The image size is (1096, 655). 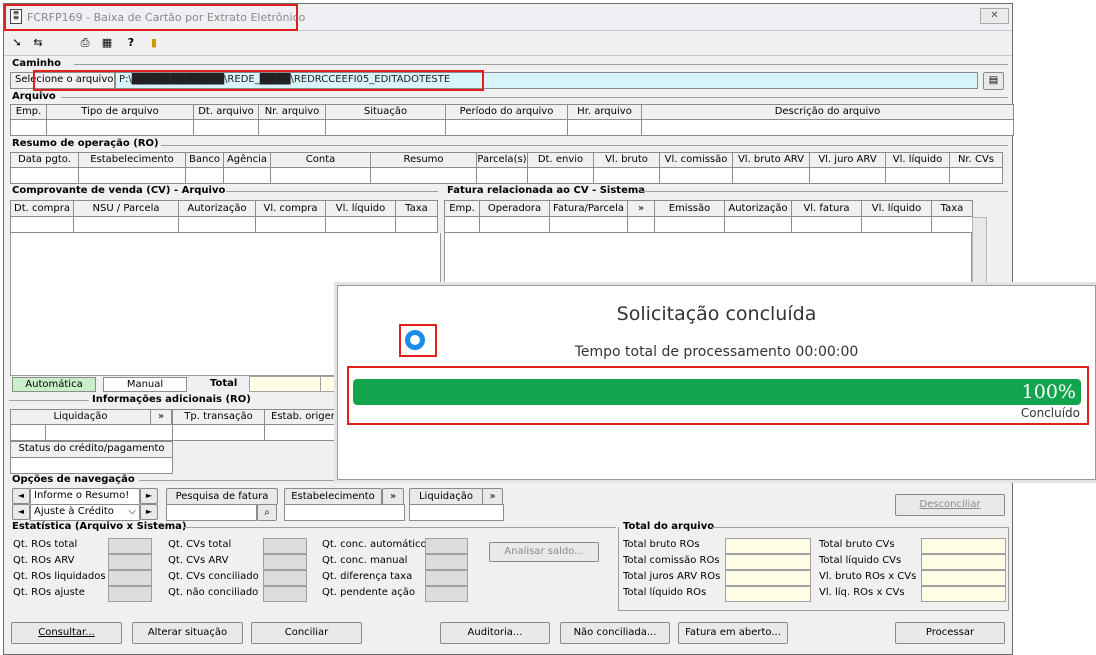 What do you see at coordinates (80, 417) in the screenshot?
I see `liquidacao-header: Liquidação` at bounding box center [80, 417].